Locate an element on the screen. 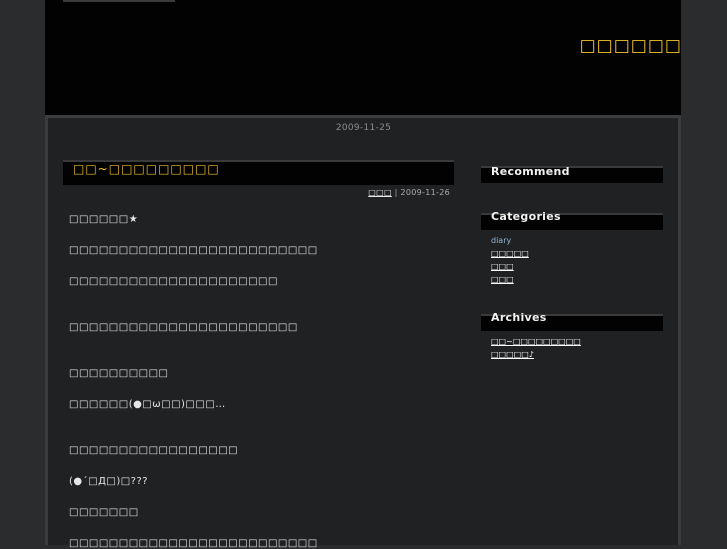 The height and width of the screenshot is (549, 727). date-heading: 2009-11-25 is located at coordinates (363, 128).